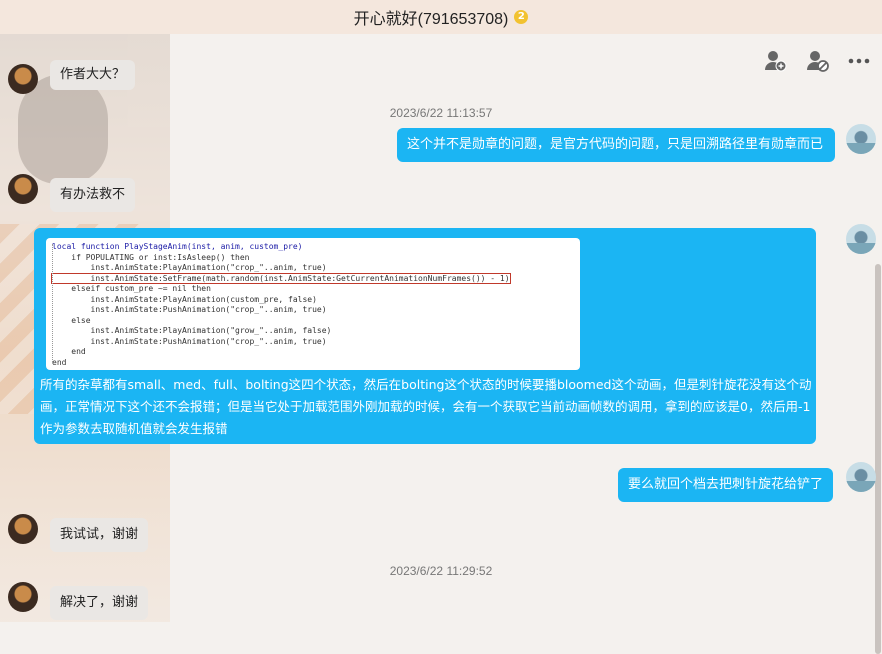 The image size is (882, 654). I want to click on chat-scrollbar, so click(878, 344).